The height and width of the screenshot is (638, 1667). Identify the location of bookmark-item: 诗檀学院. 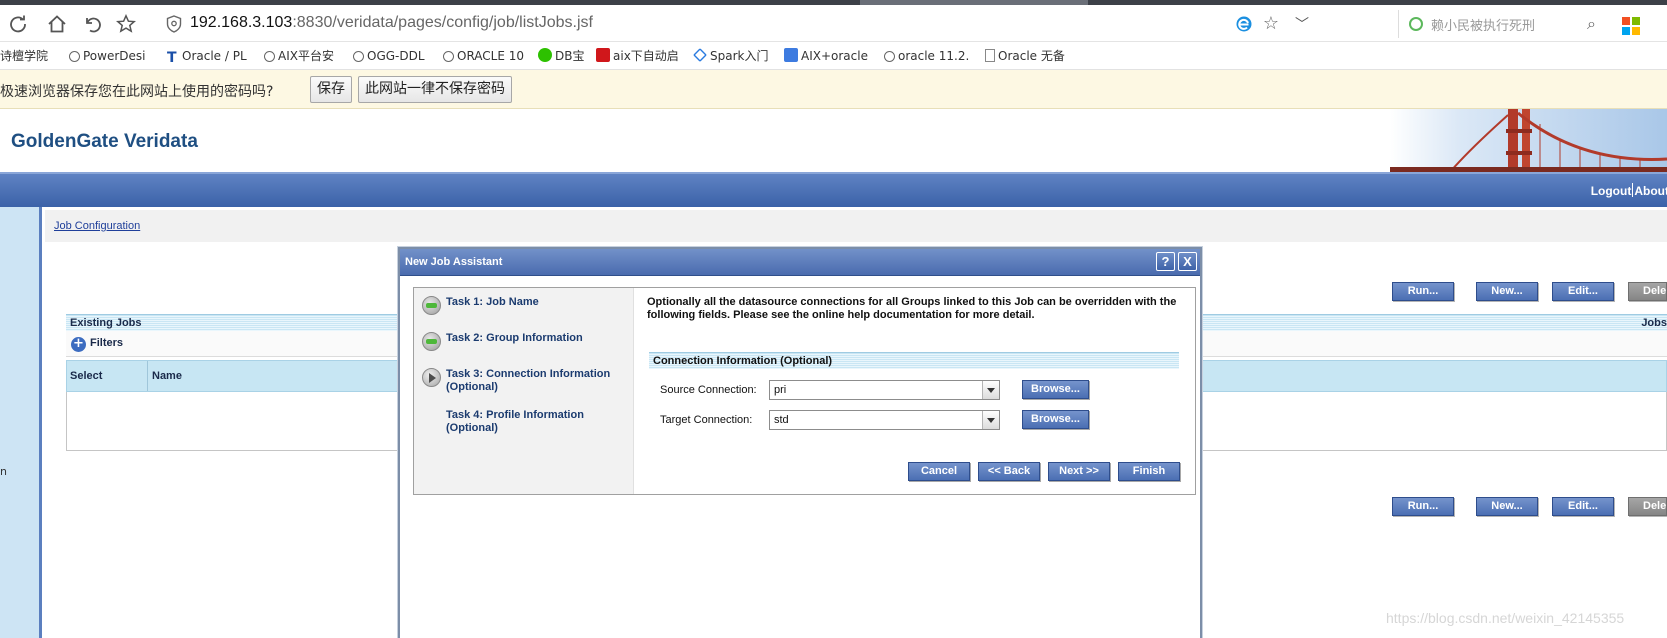
(24, 56).